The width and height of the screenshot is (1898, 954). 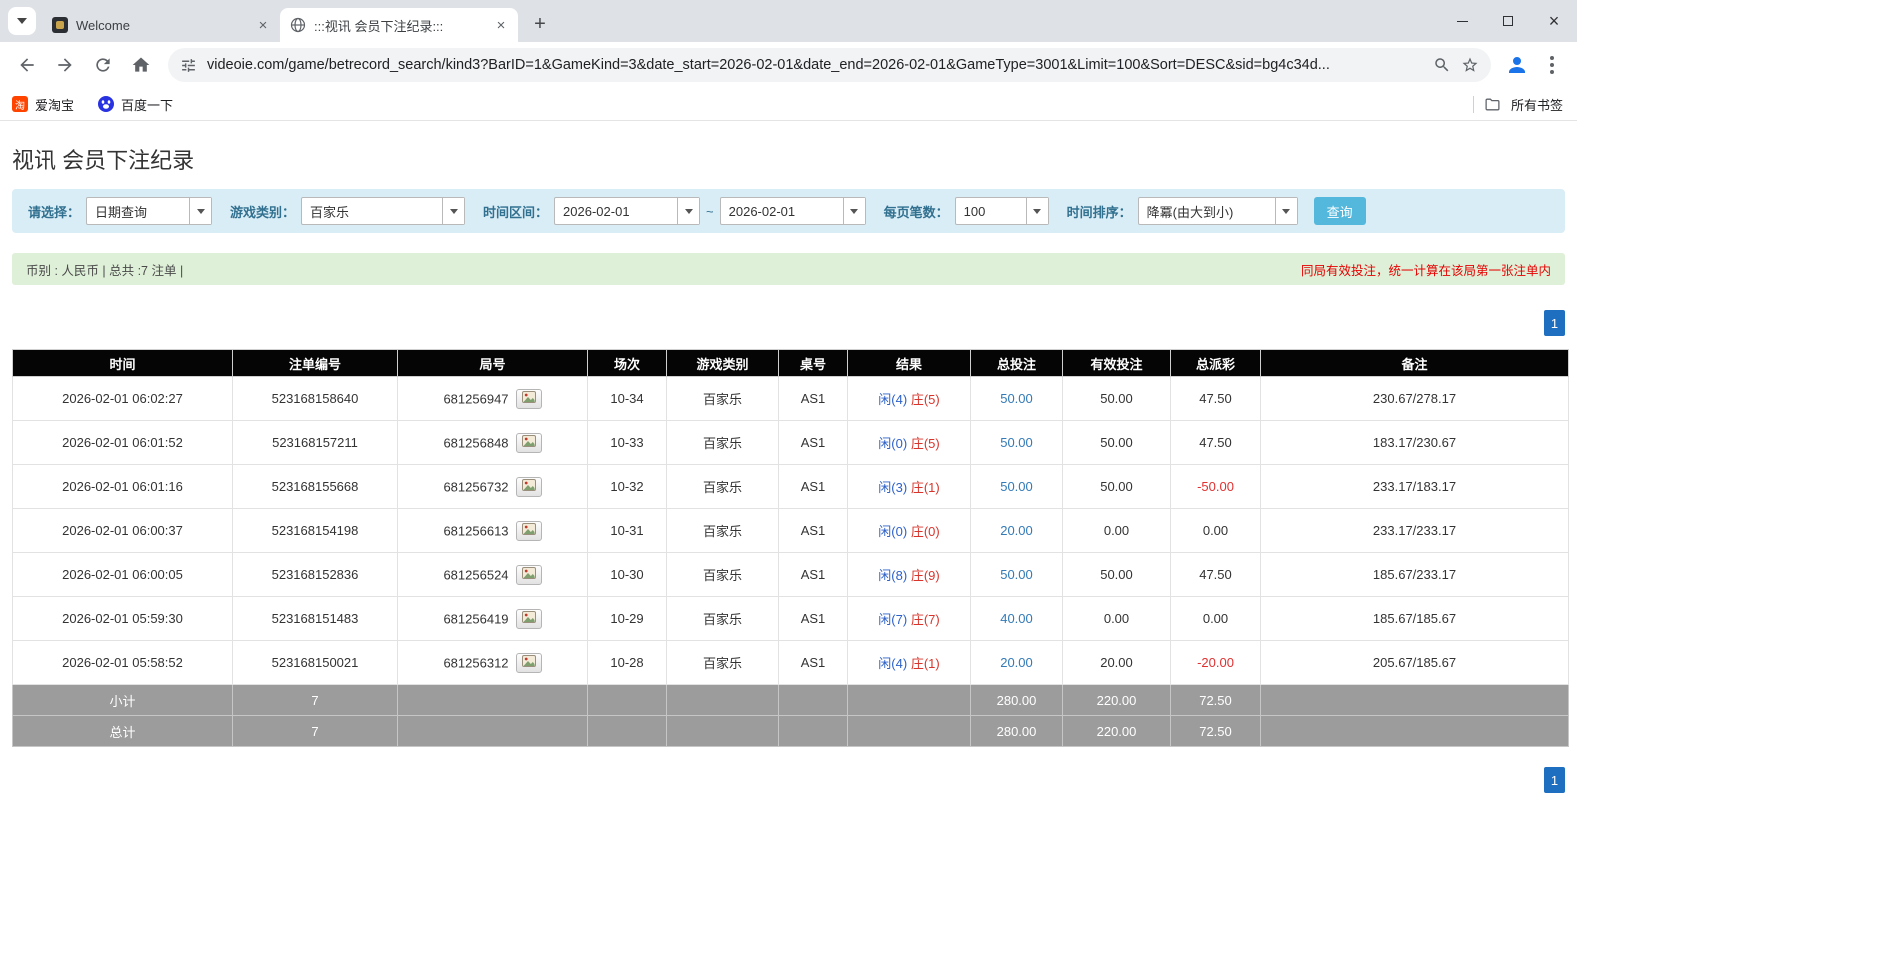 What do you see at coordinates (383, 211) in the screenshot?
I see `game-type-select: 百家乐` at bounding box center [383, 211].